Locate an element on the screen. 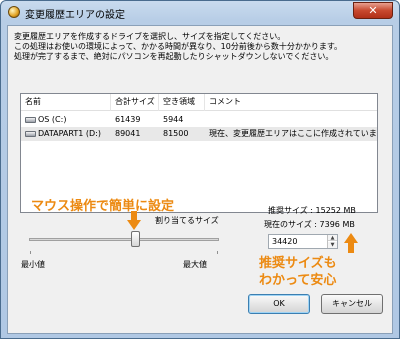 This screenshot has width=400, height=339. drive-free: 81500 is located at coordinates (176, 133).